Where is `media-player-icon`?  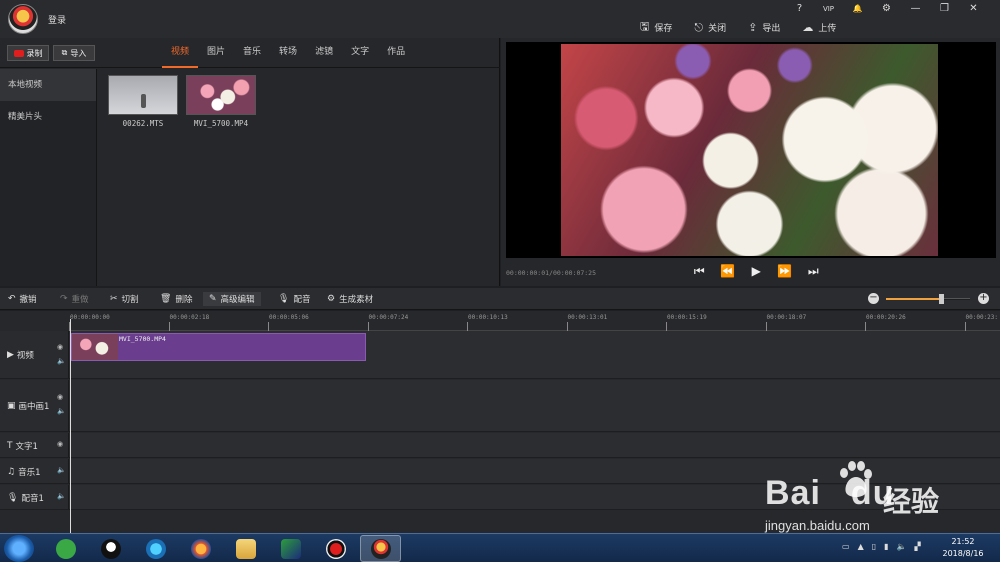
media-player-icon is located at coordinates (155, 548).